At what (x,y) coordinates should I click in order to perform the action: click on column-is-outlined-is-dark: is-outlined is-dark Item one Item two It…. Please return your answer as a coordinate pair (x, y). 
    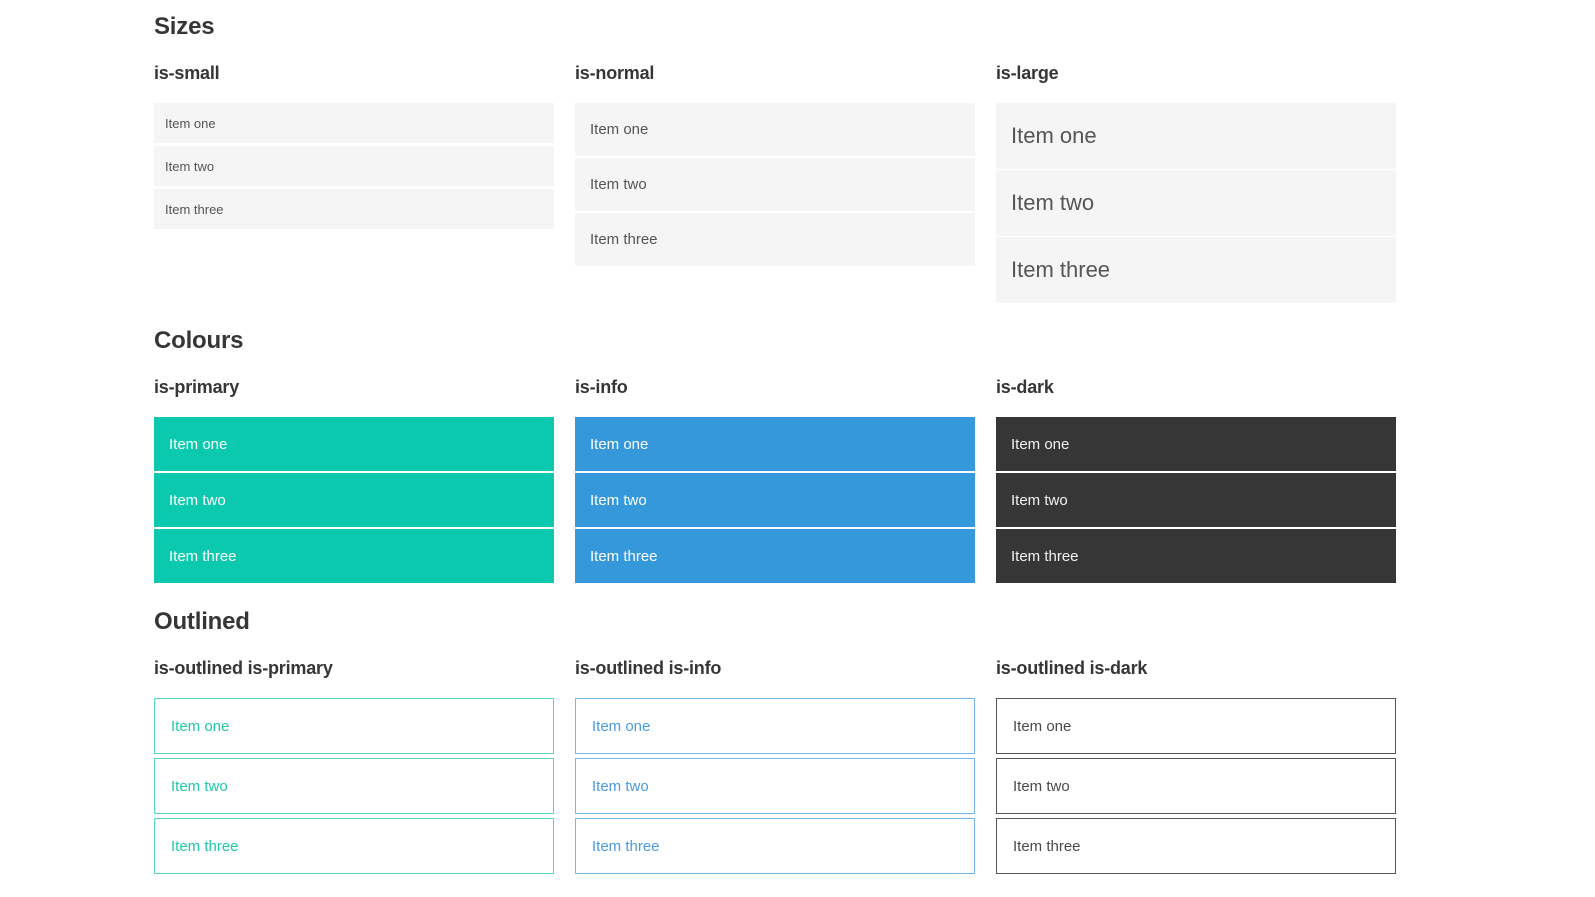
    Looking at the image, I should click on (1196, 767).